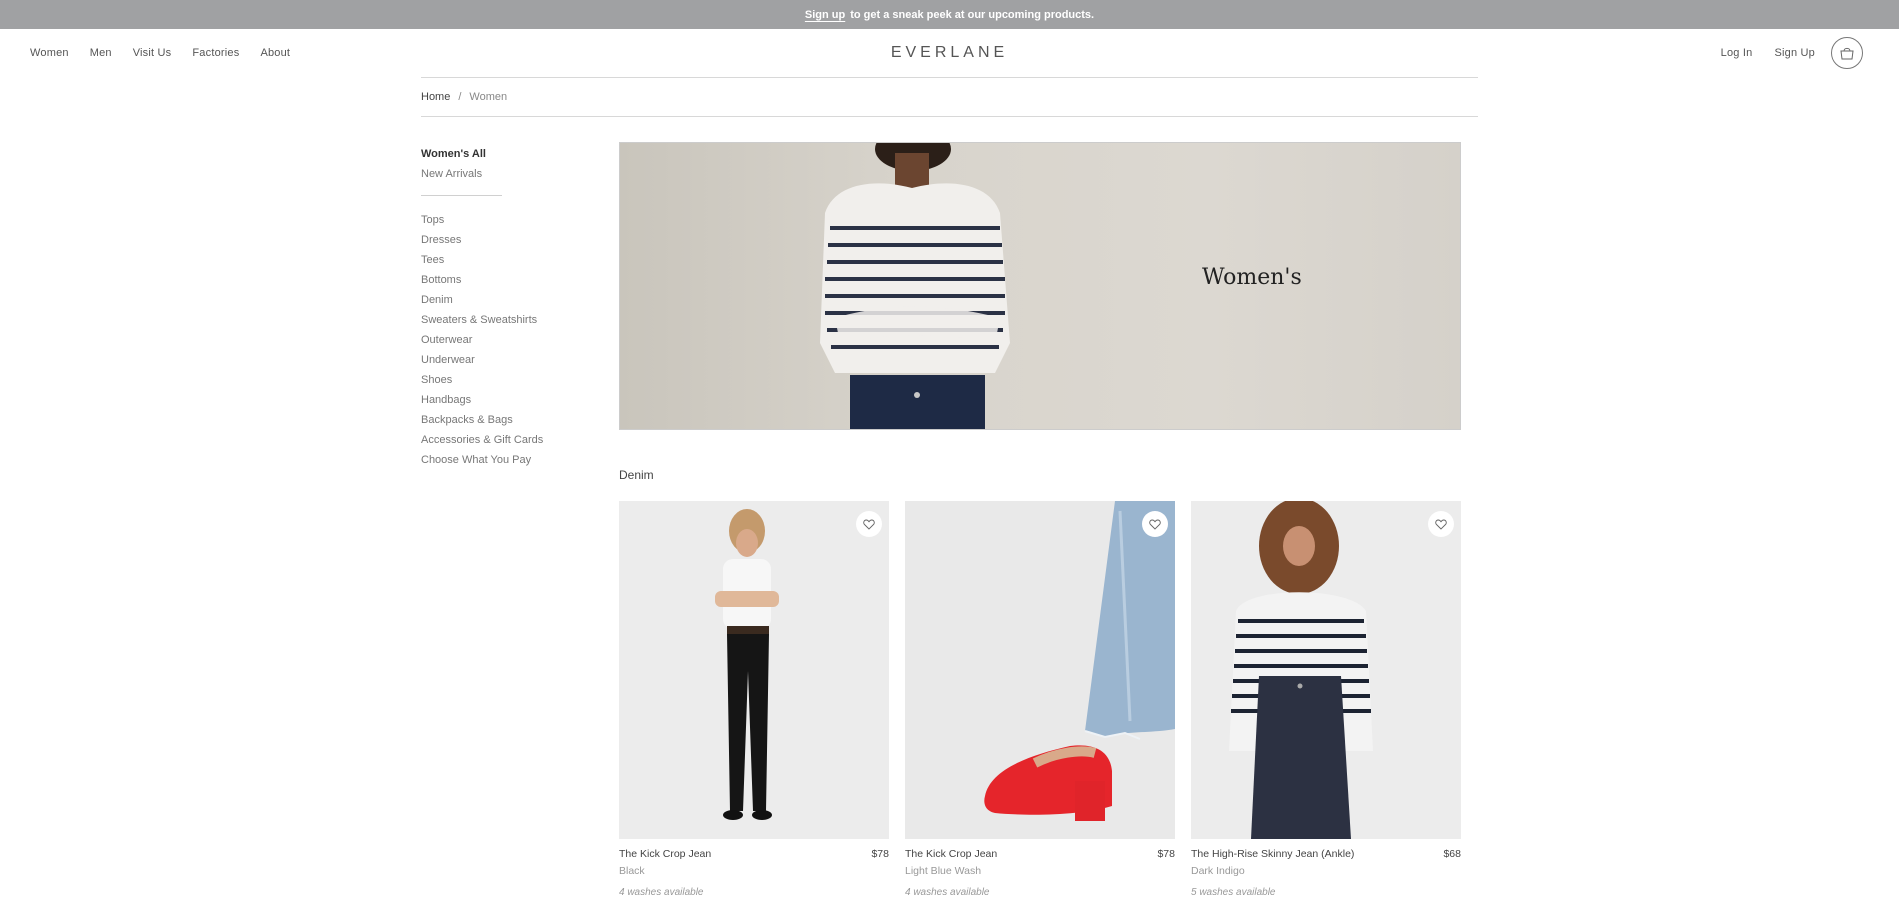 This screenshot has width=1899, height=913. I want to click on signup-link: Sign Up, so click(1794, 53).